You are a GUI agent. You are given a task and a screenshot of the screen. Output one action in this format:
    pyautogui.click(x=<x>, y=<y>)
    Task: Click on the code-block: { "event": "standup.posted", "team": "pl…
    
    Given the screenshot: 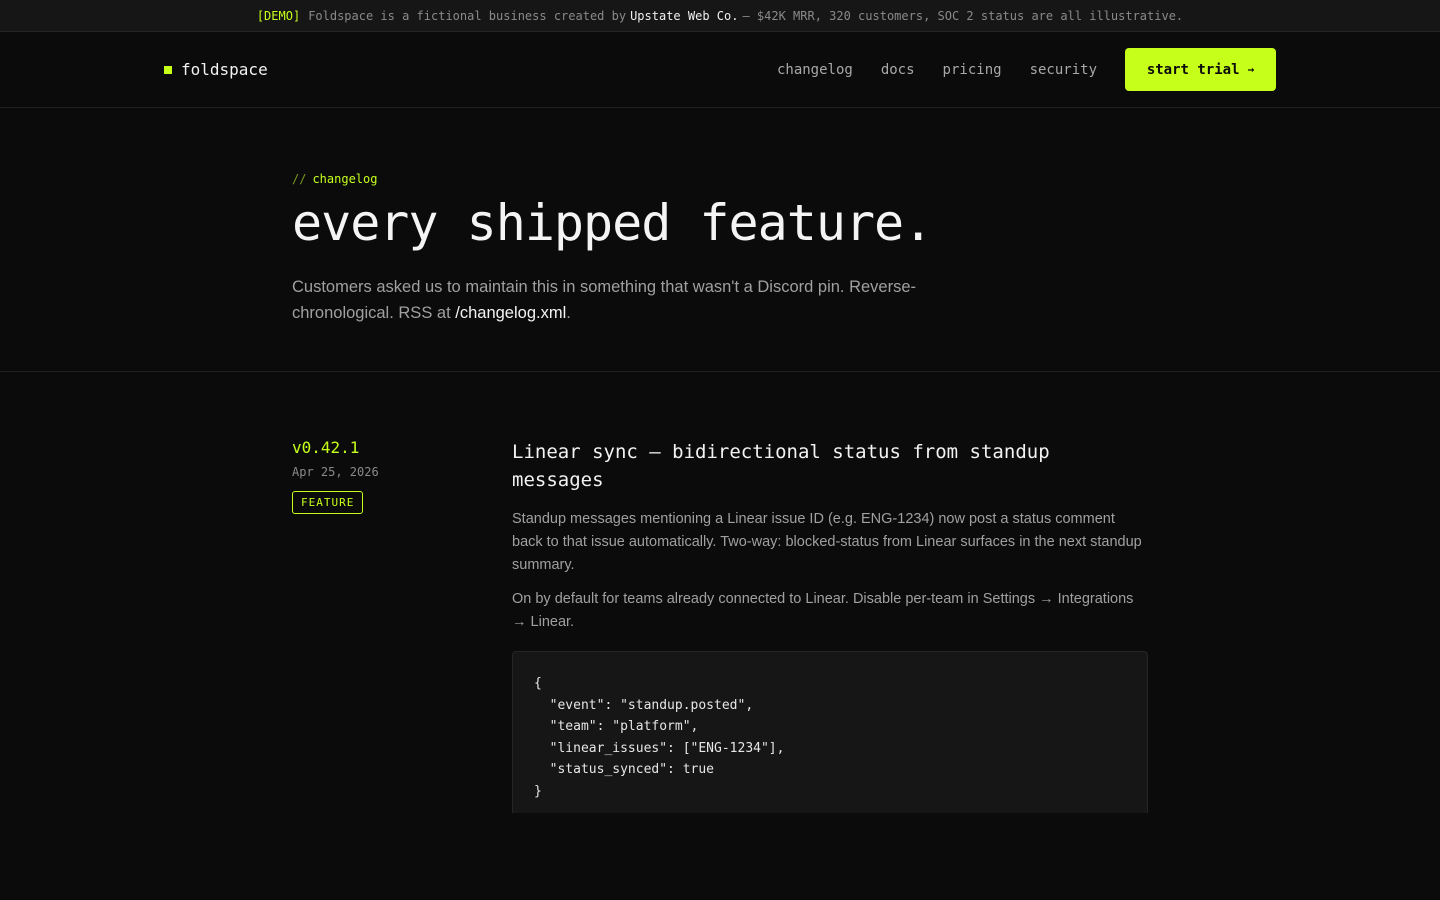 What is the action you would take?
    pyautogui.click(x=830, y=732)
    